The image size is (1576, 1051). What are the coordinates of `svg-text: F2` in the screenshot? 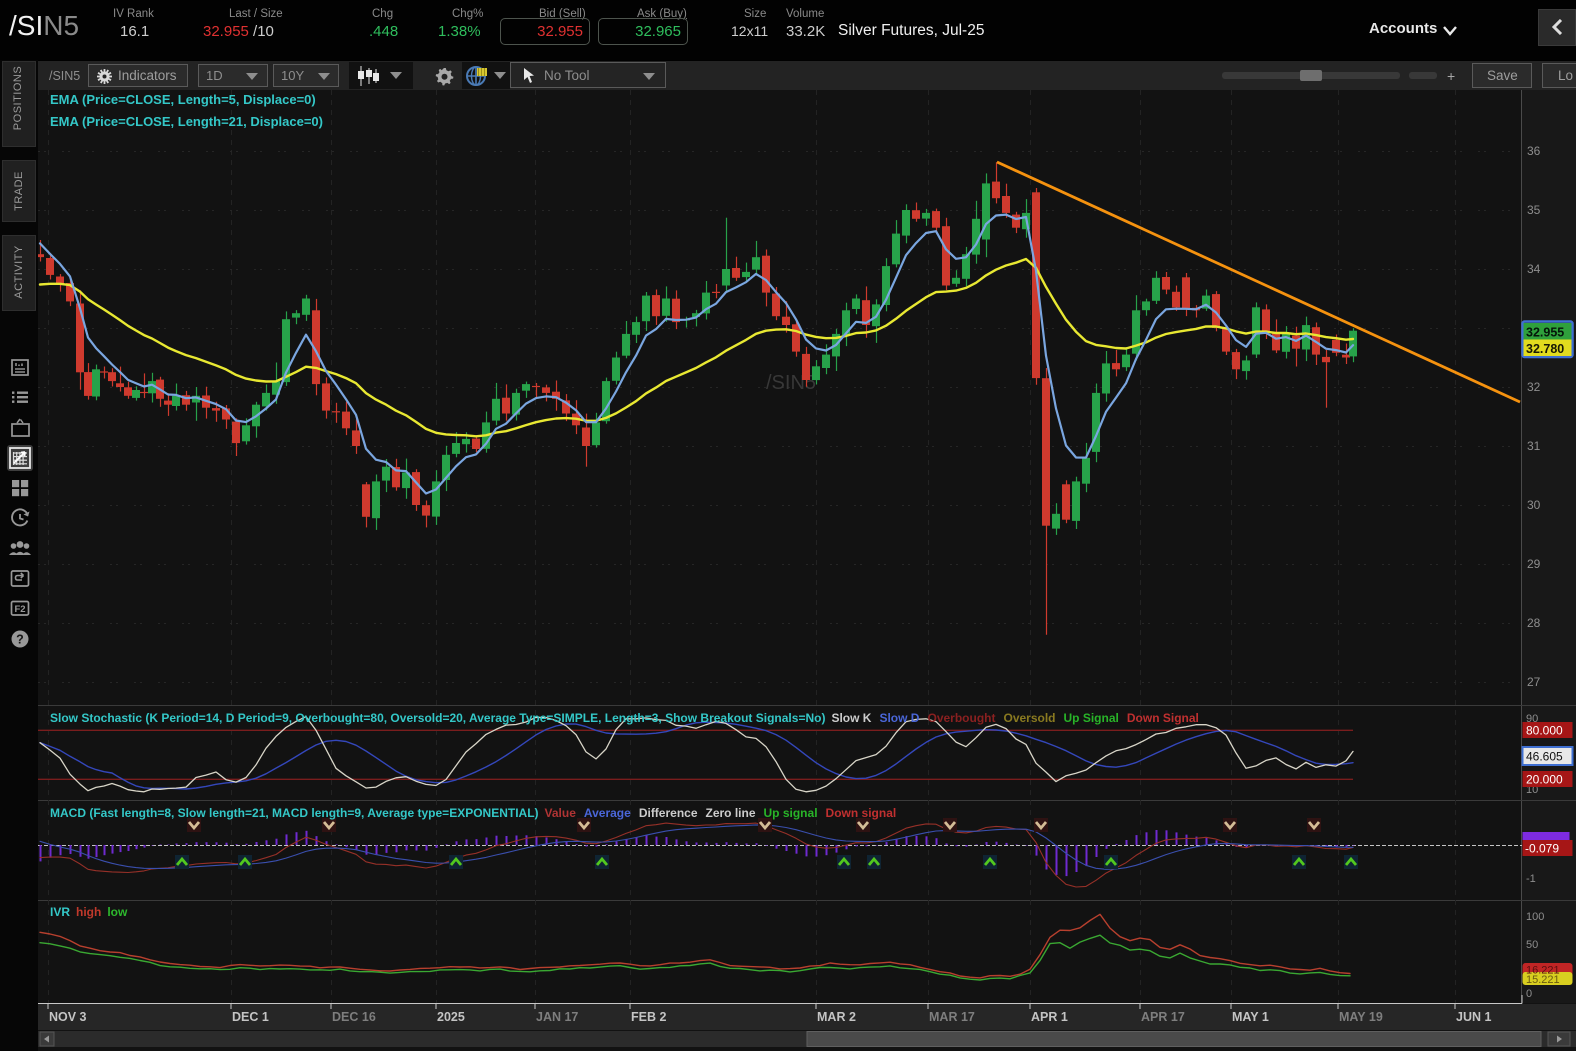 It's located at (19, 609).